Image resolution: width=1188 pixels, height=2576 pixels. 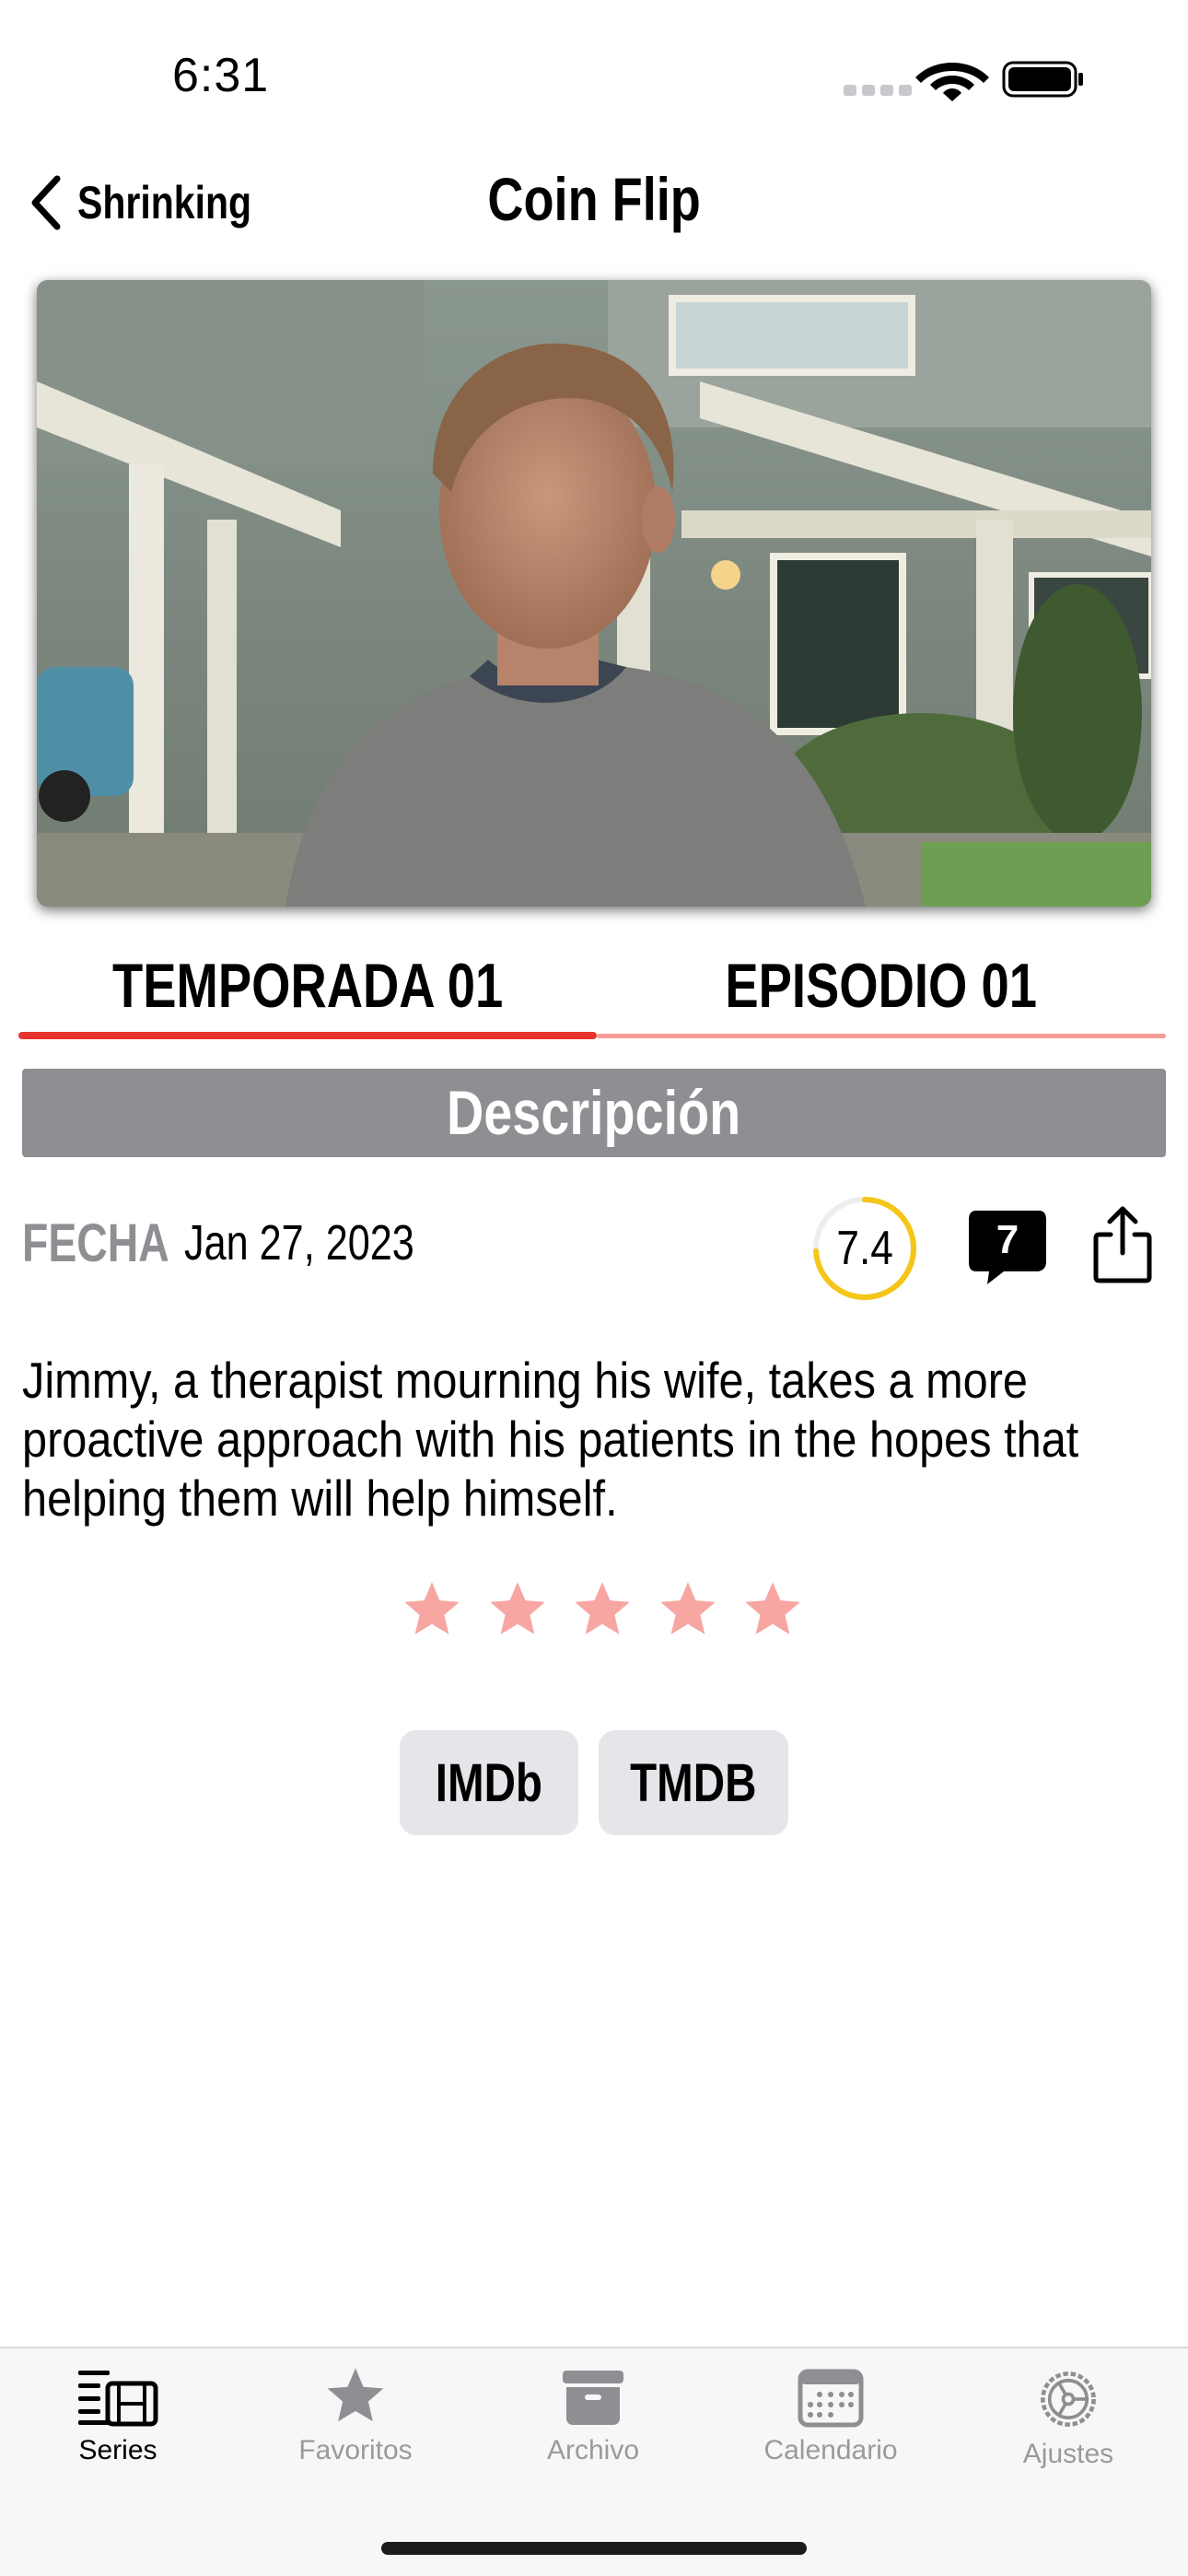 I want to click on tab-ajustes: Ajustes, so click(x=1068, y=2418).